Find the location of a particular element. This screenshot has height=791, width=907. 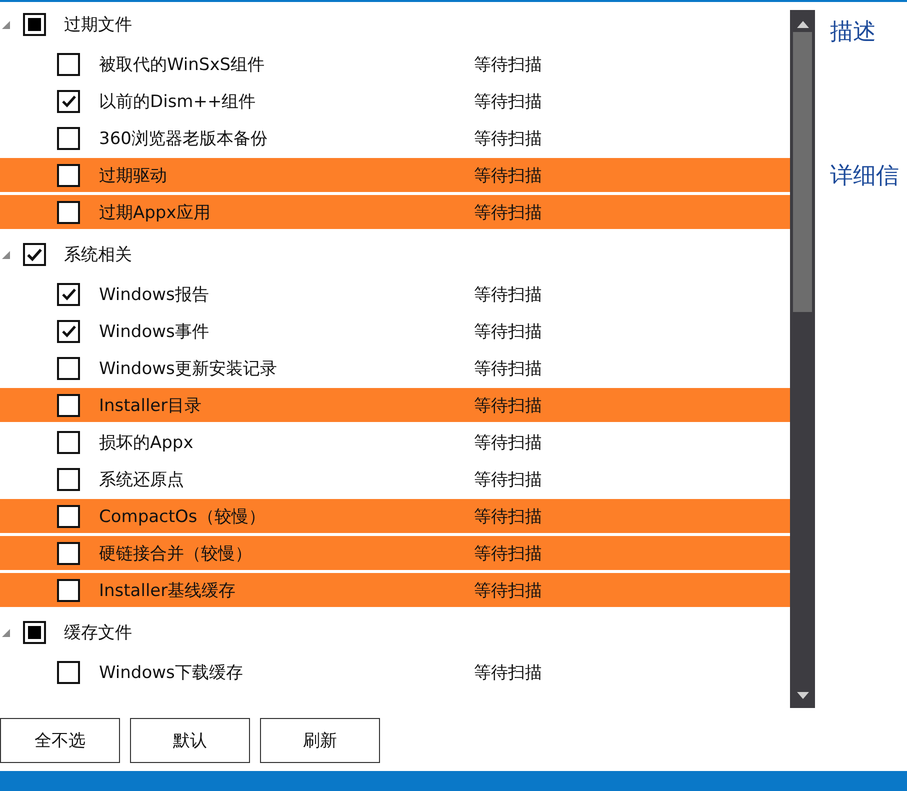

item-label: Windows报告 is located at coordinates (154, 295).